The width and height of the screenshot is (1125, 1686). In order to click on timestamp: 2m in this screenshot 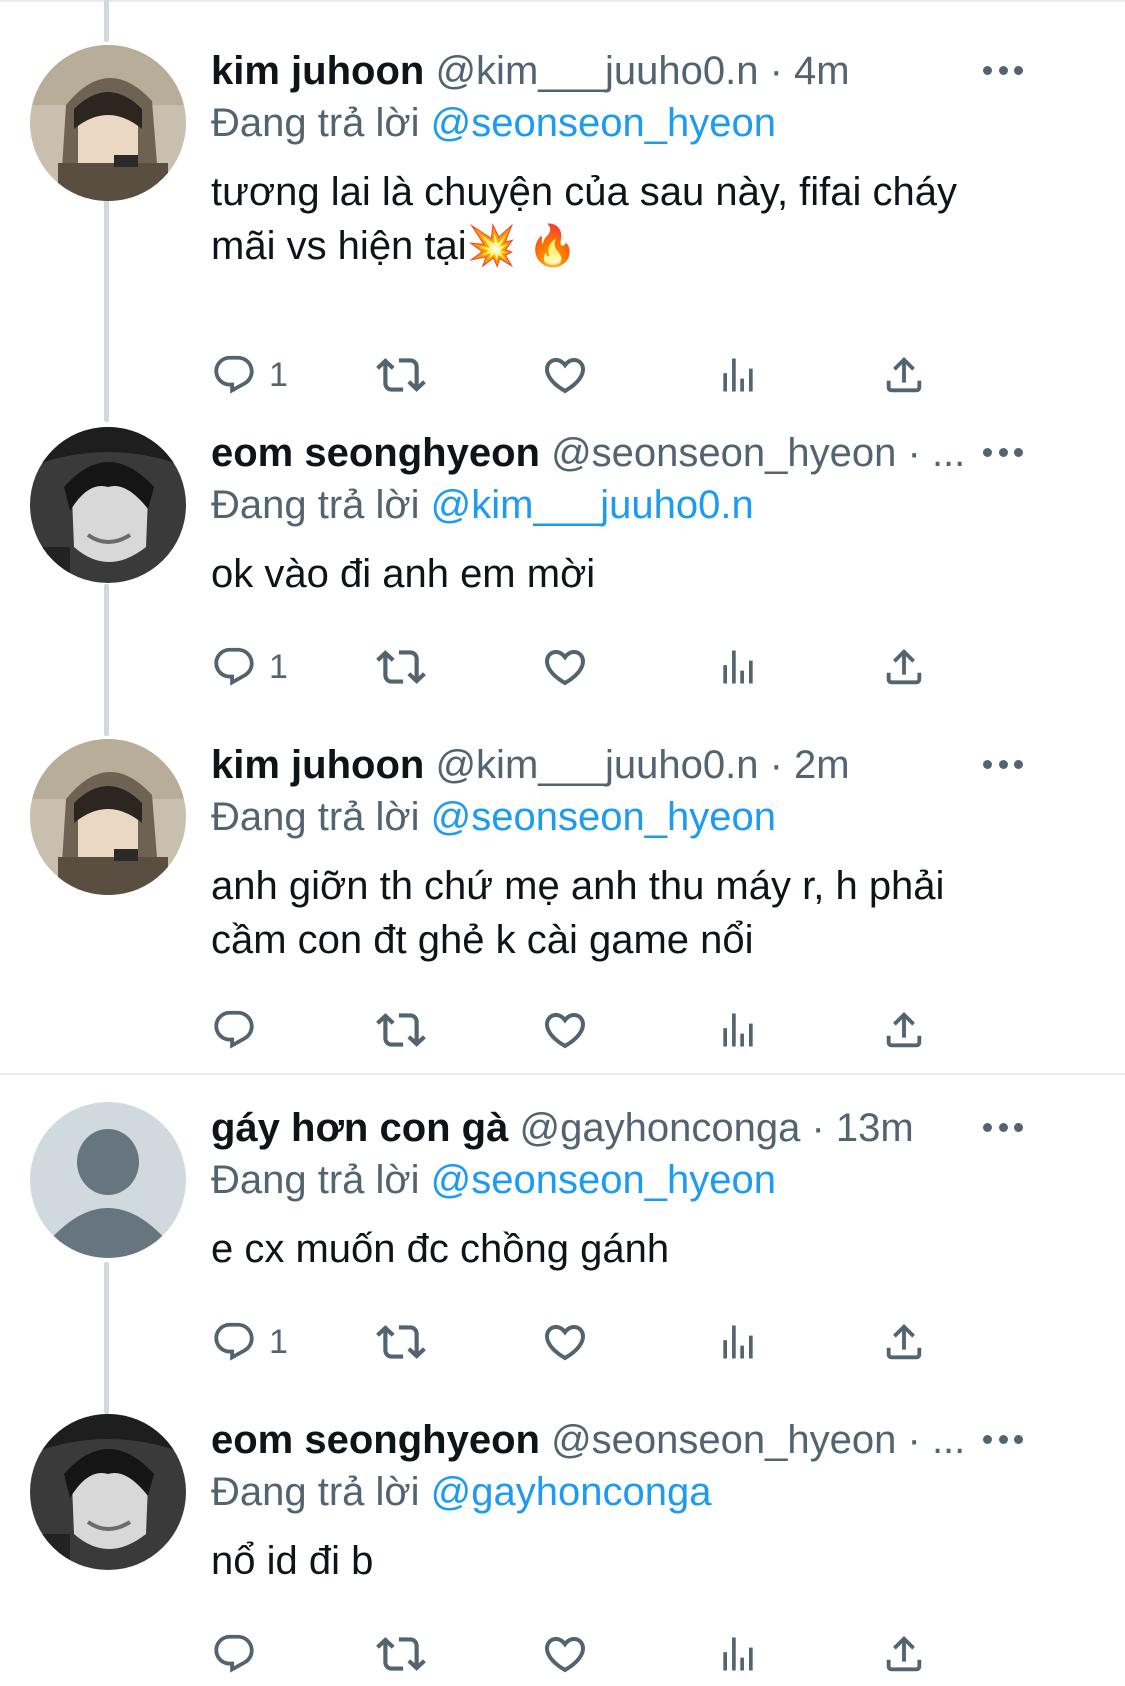, I will do `click(822, 765)`.